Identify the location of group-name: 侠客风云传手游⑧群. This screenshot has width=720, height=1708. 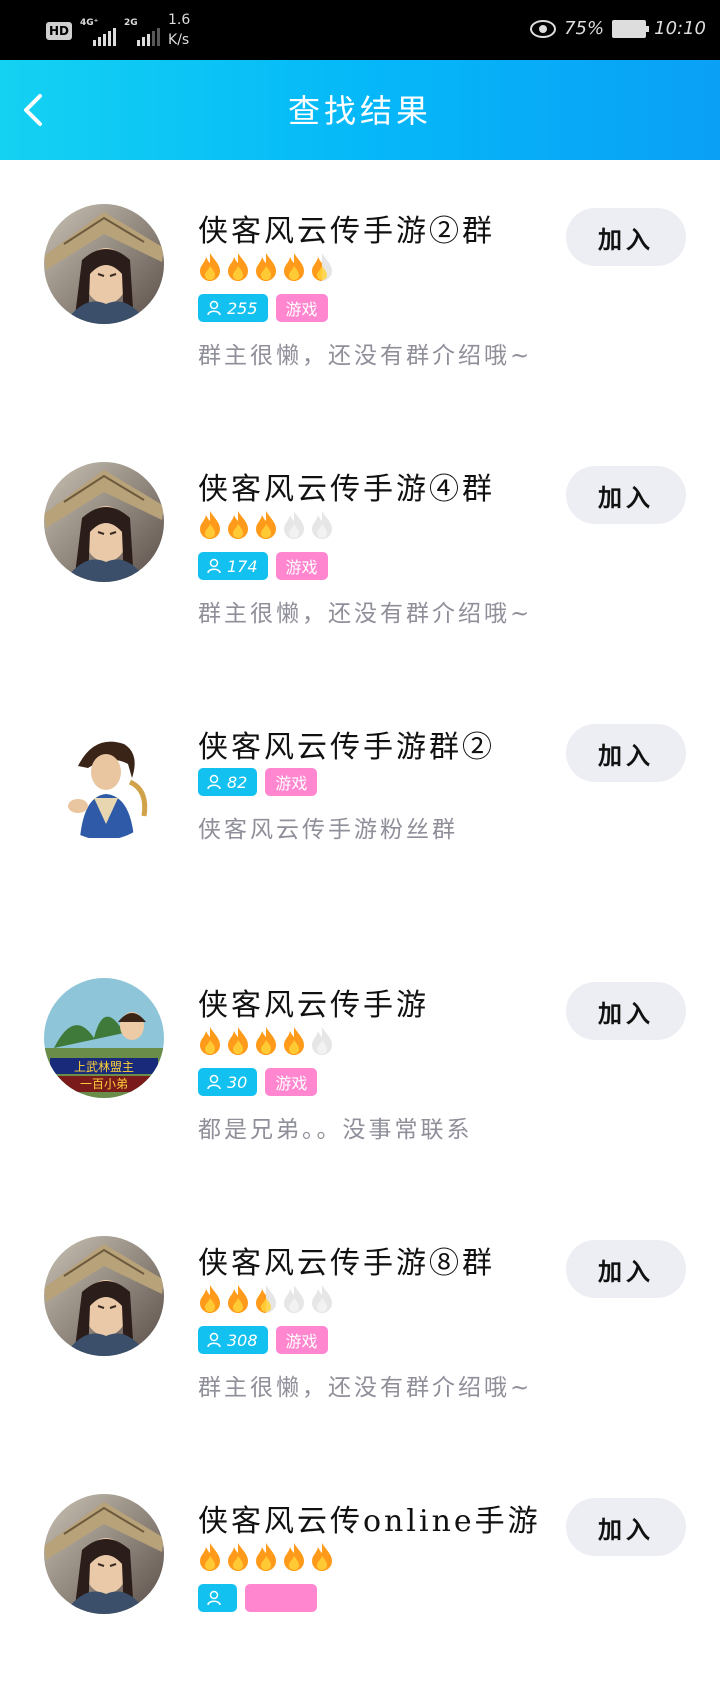
(346, 1263).